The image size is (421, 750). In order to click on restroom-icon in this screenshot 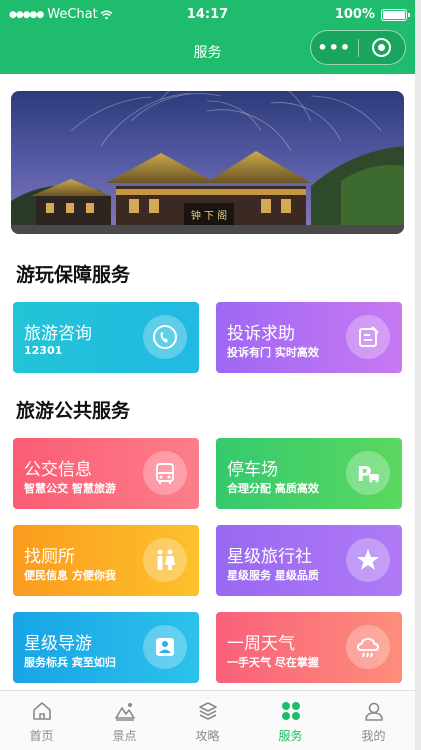, I will do `click(165, 560)`.